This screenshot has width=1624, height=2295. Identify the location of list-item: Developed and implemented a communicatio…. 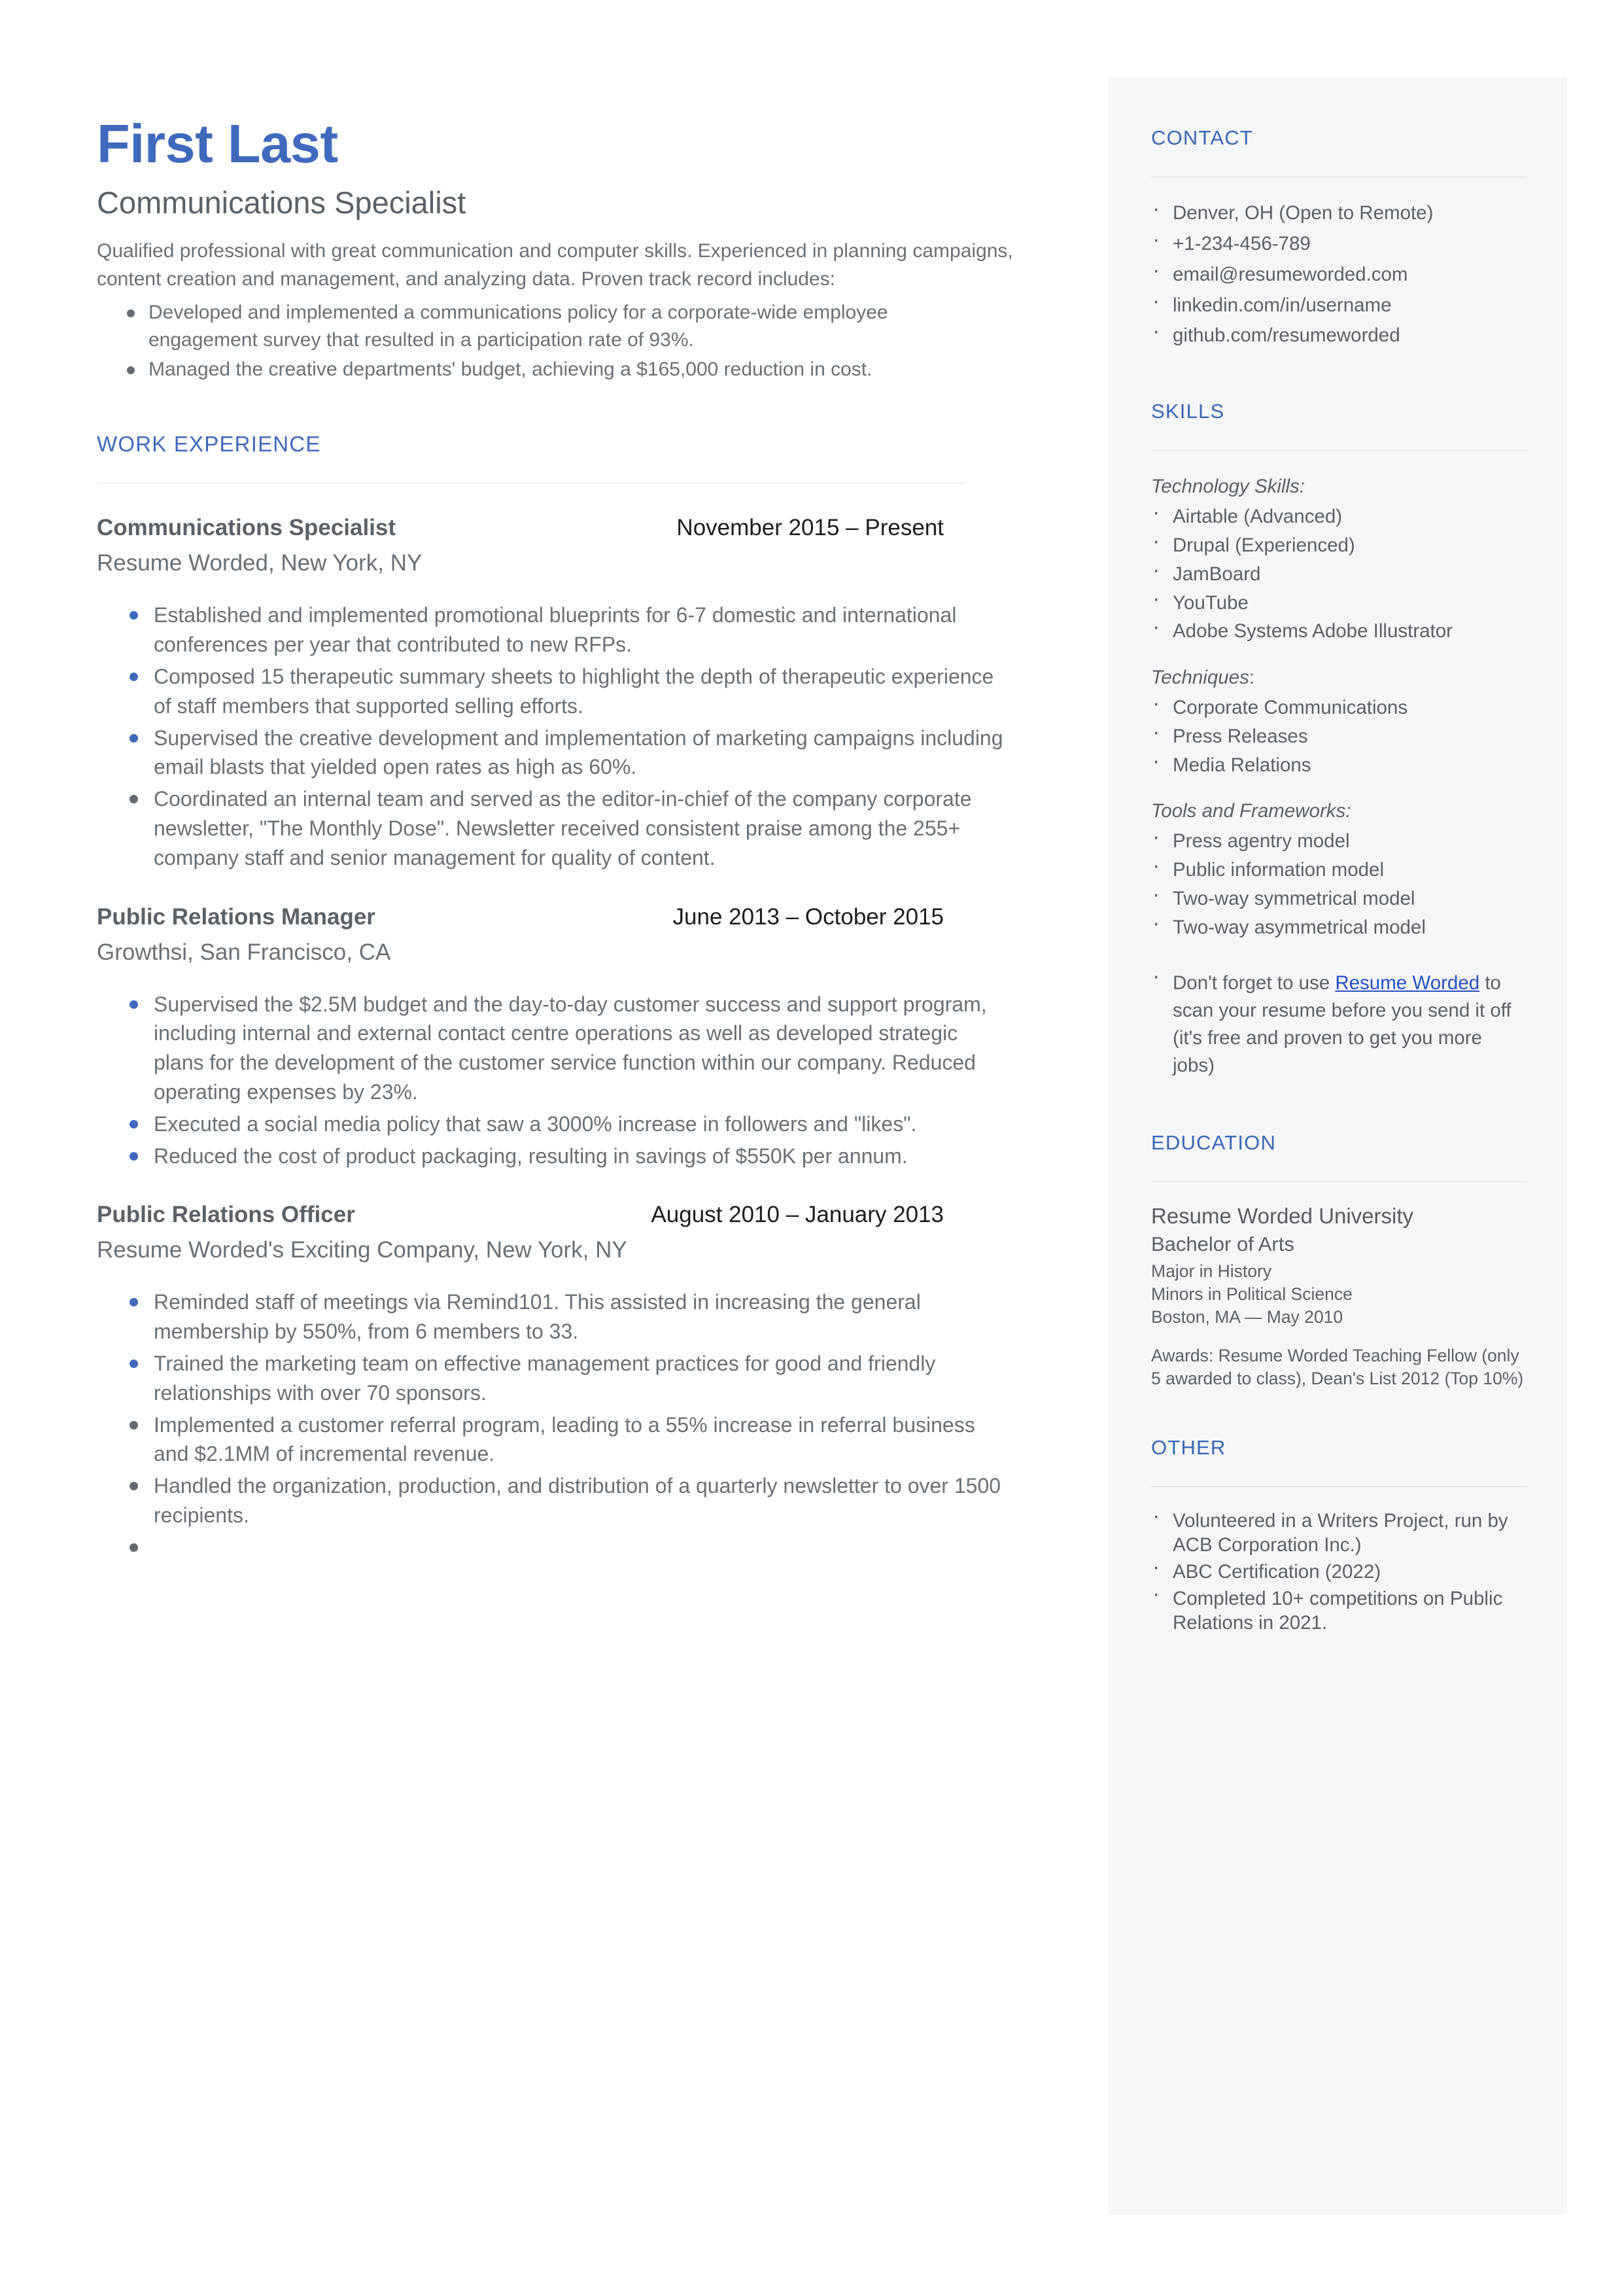
(544, 327).